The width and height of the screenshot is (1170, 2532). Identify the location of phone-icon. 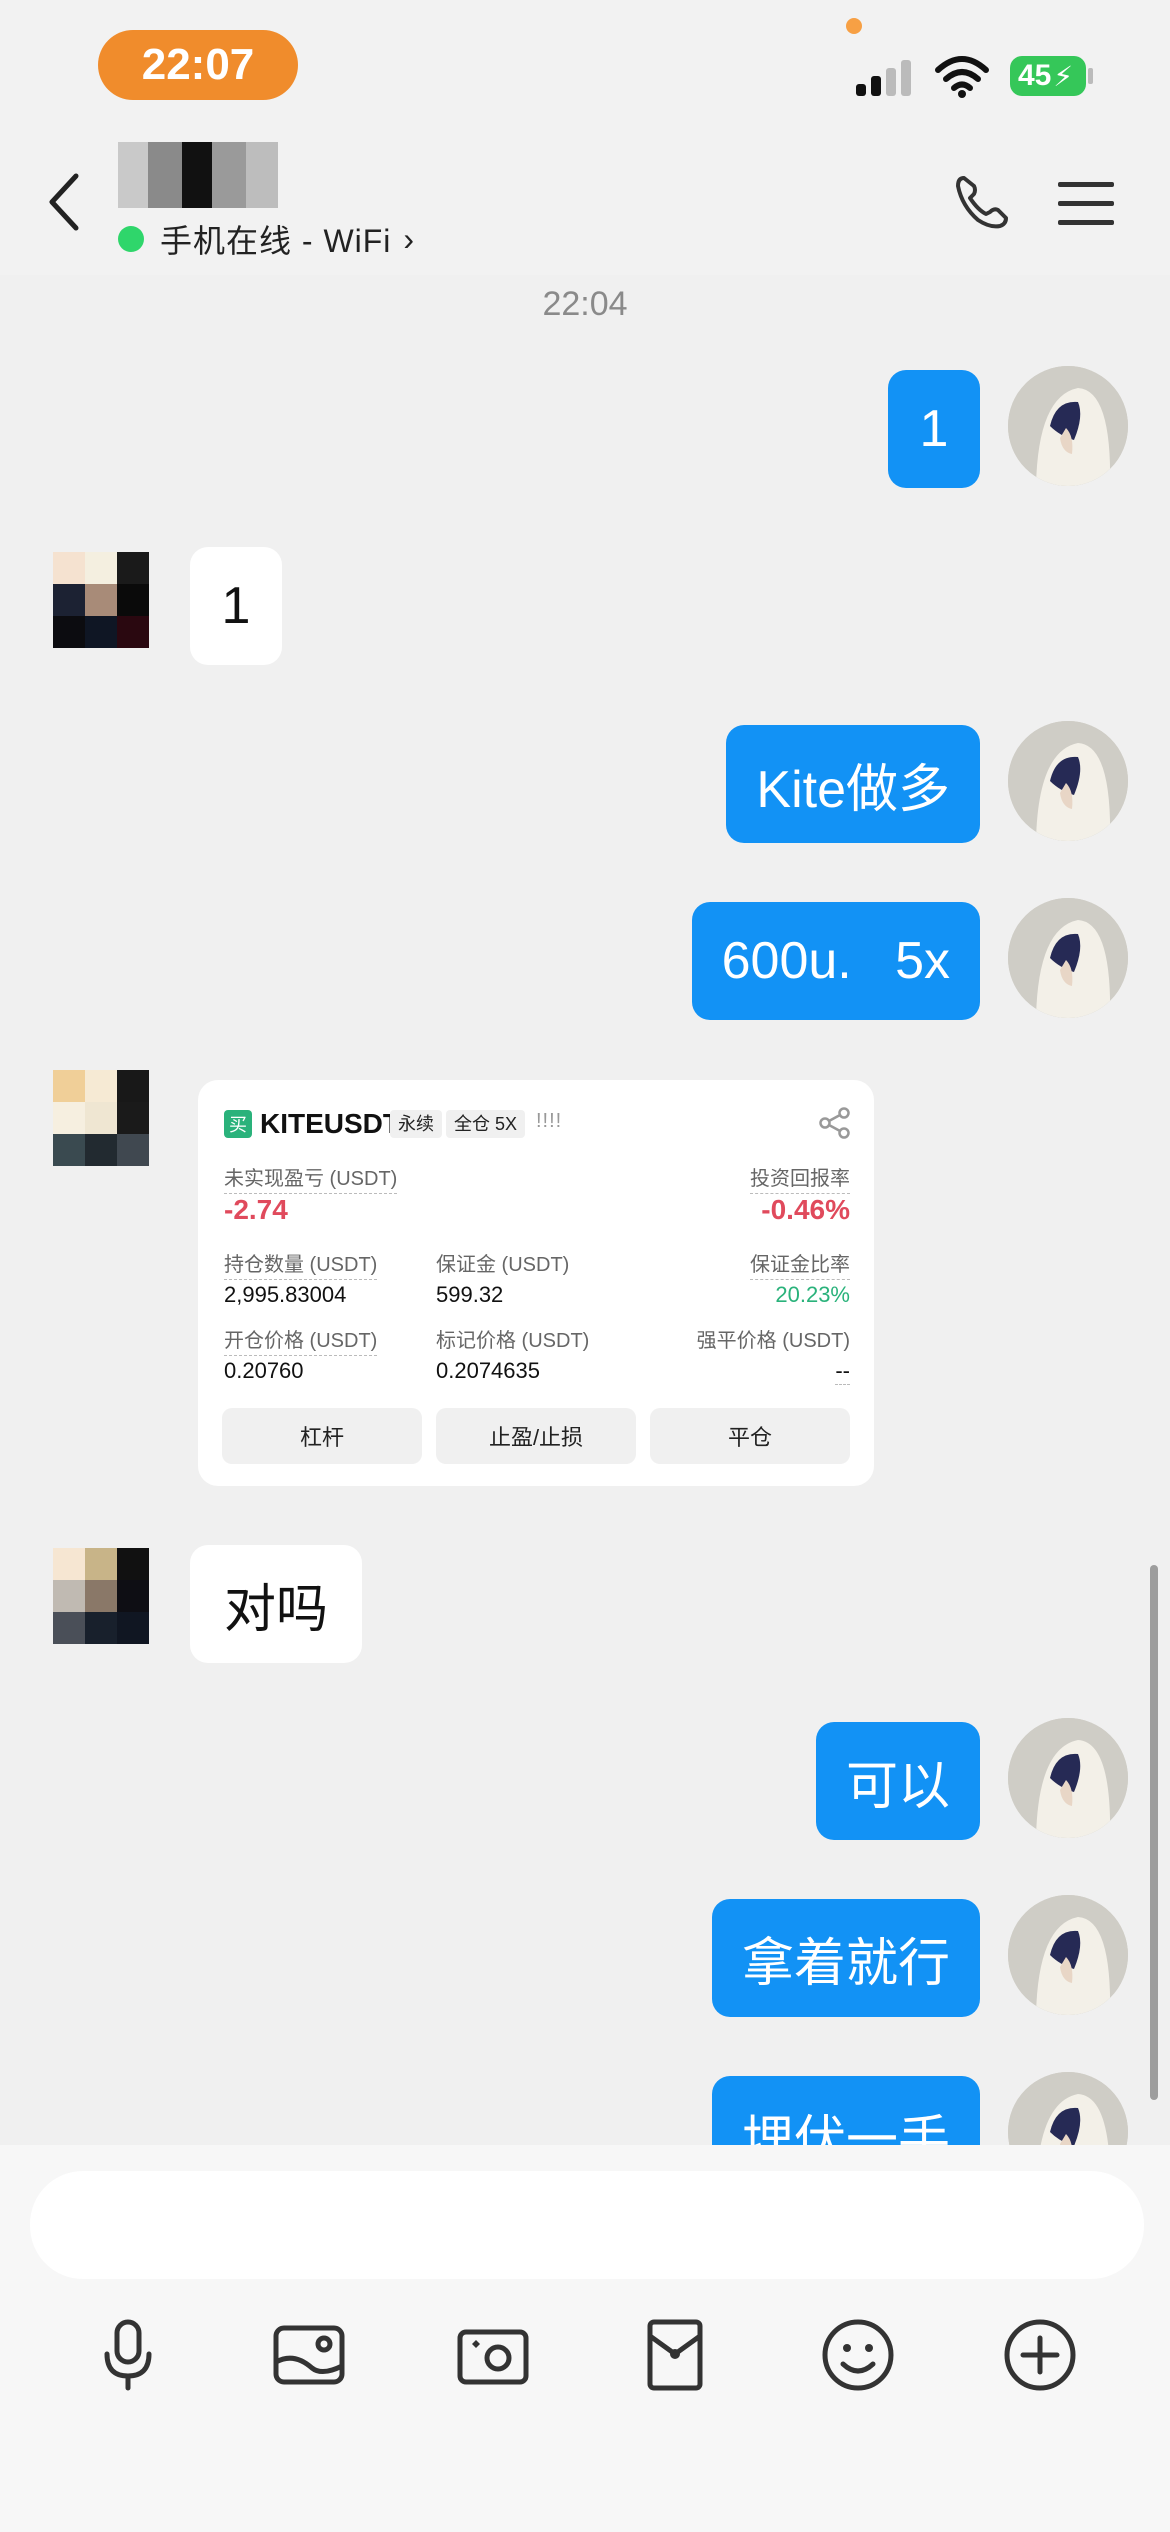
(982, 202).